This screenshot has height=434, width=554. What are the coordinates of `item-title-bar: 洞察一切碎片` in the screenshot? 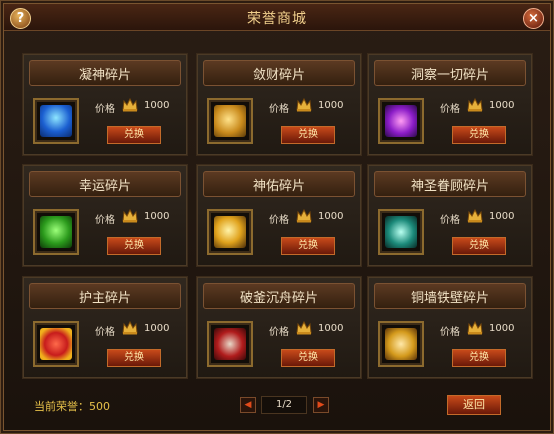 It's located at (450, 73).